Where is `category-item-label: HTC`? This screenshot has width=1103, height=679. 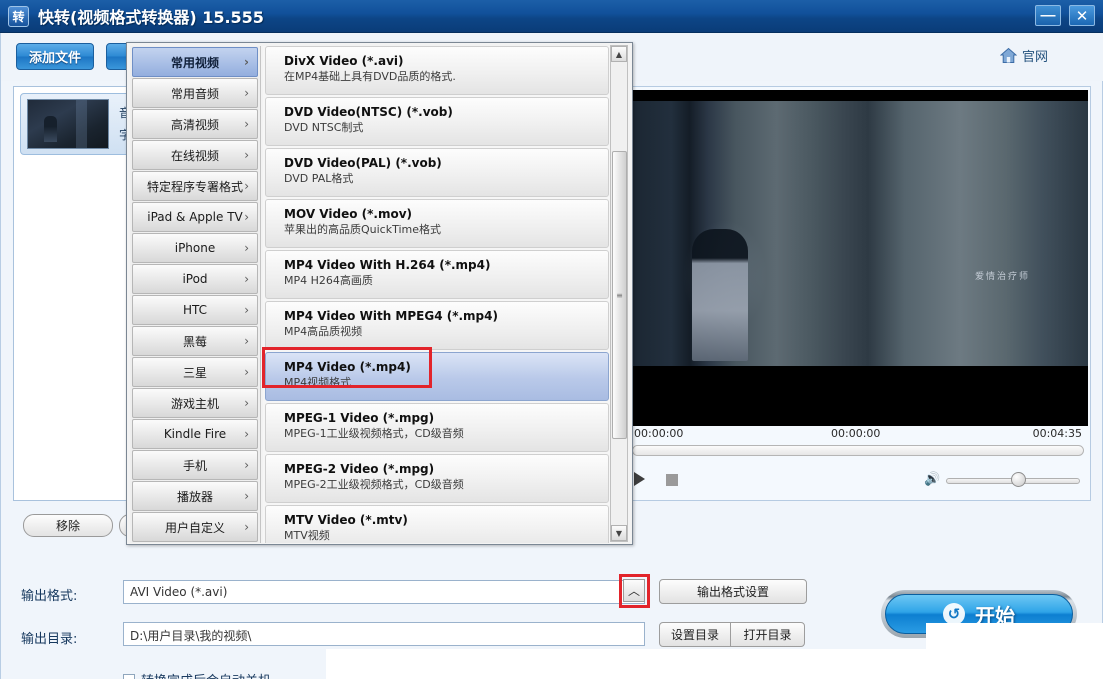 category-item-label: HTC is located at coordinates (195, 310).